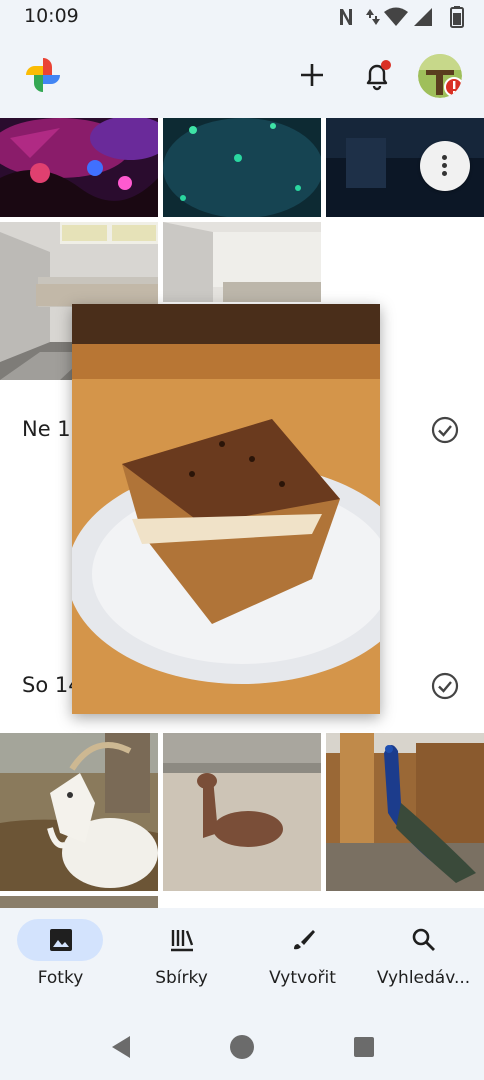 This screenshot has width=484, height=1080. Describe the element at coordinates (346, 17) in the screenshot. I see `nfc-icon` at that location.